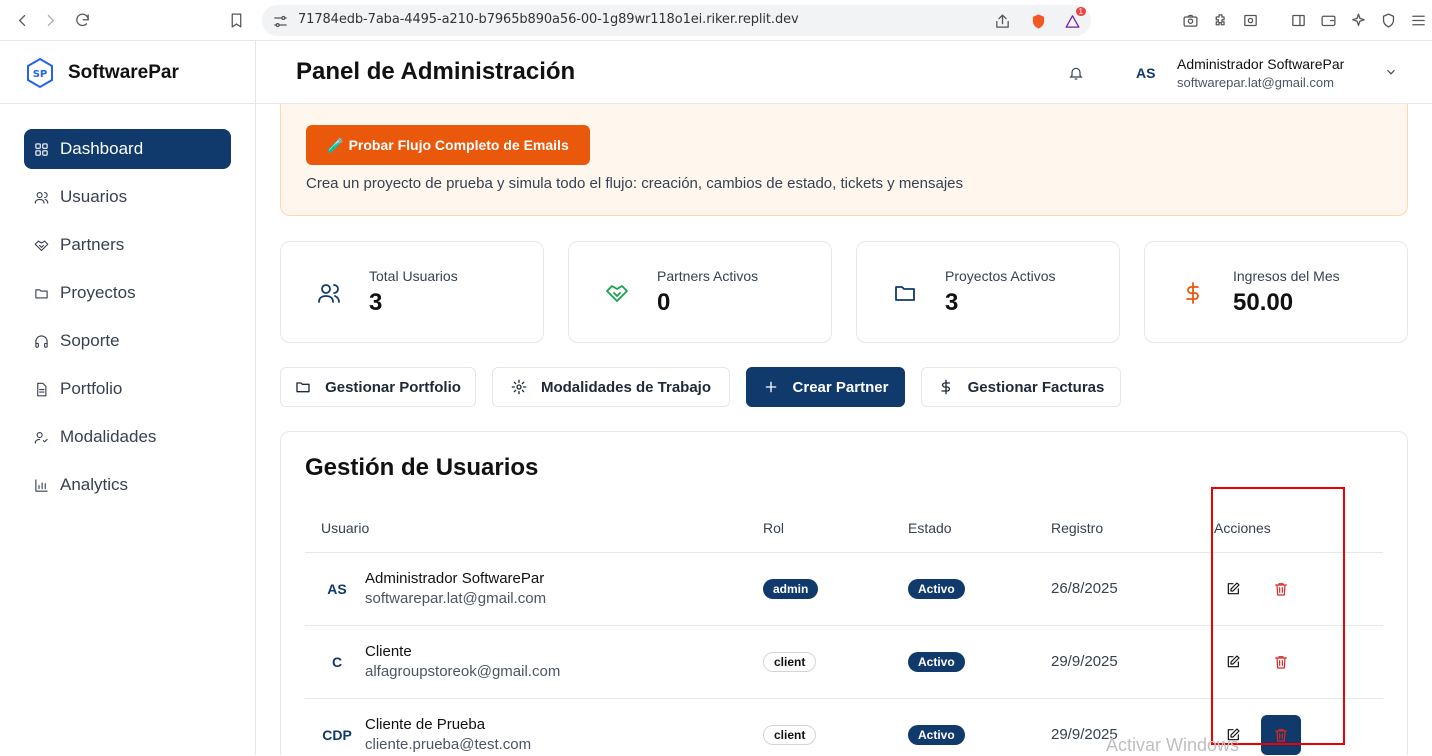 The width and height of the screenshot is (1432, 756). Describe the element at coordinates (91, 388) in the screenshot. I see `sidebar-item-label: Portfolio` at that location.